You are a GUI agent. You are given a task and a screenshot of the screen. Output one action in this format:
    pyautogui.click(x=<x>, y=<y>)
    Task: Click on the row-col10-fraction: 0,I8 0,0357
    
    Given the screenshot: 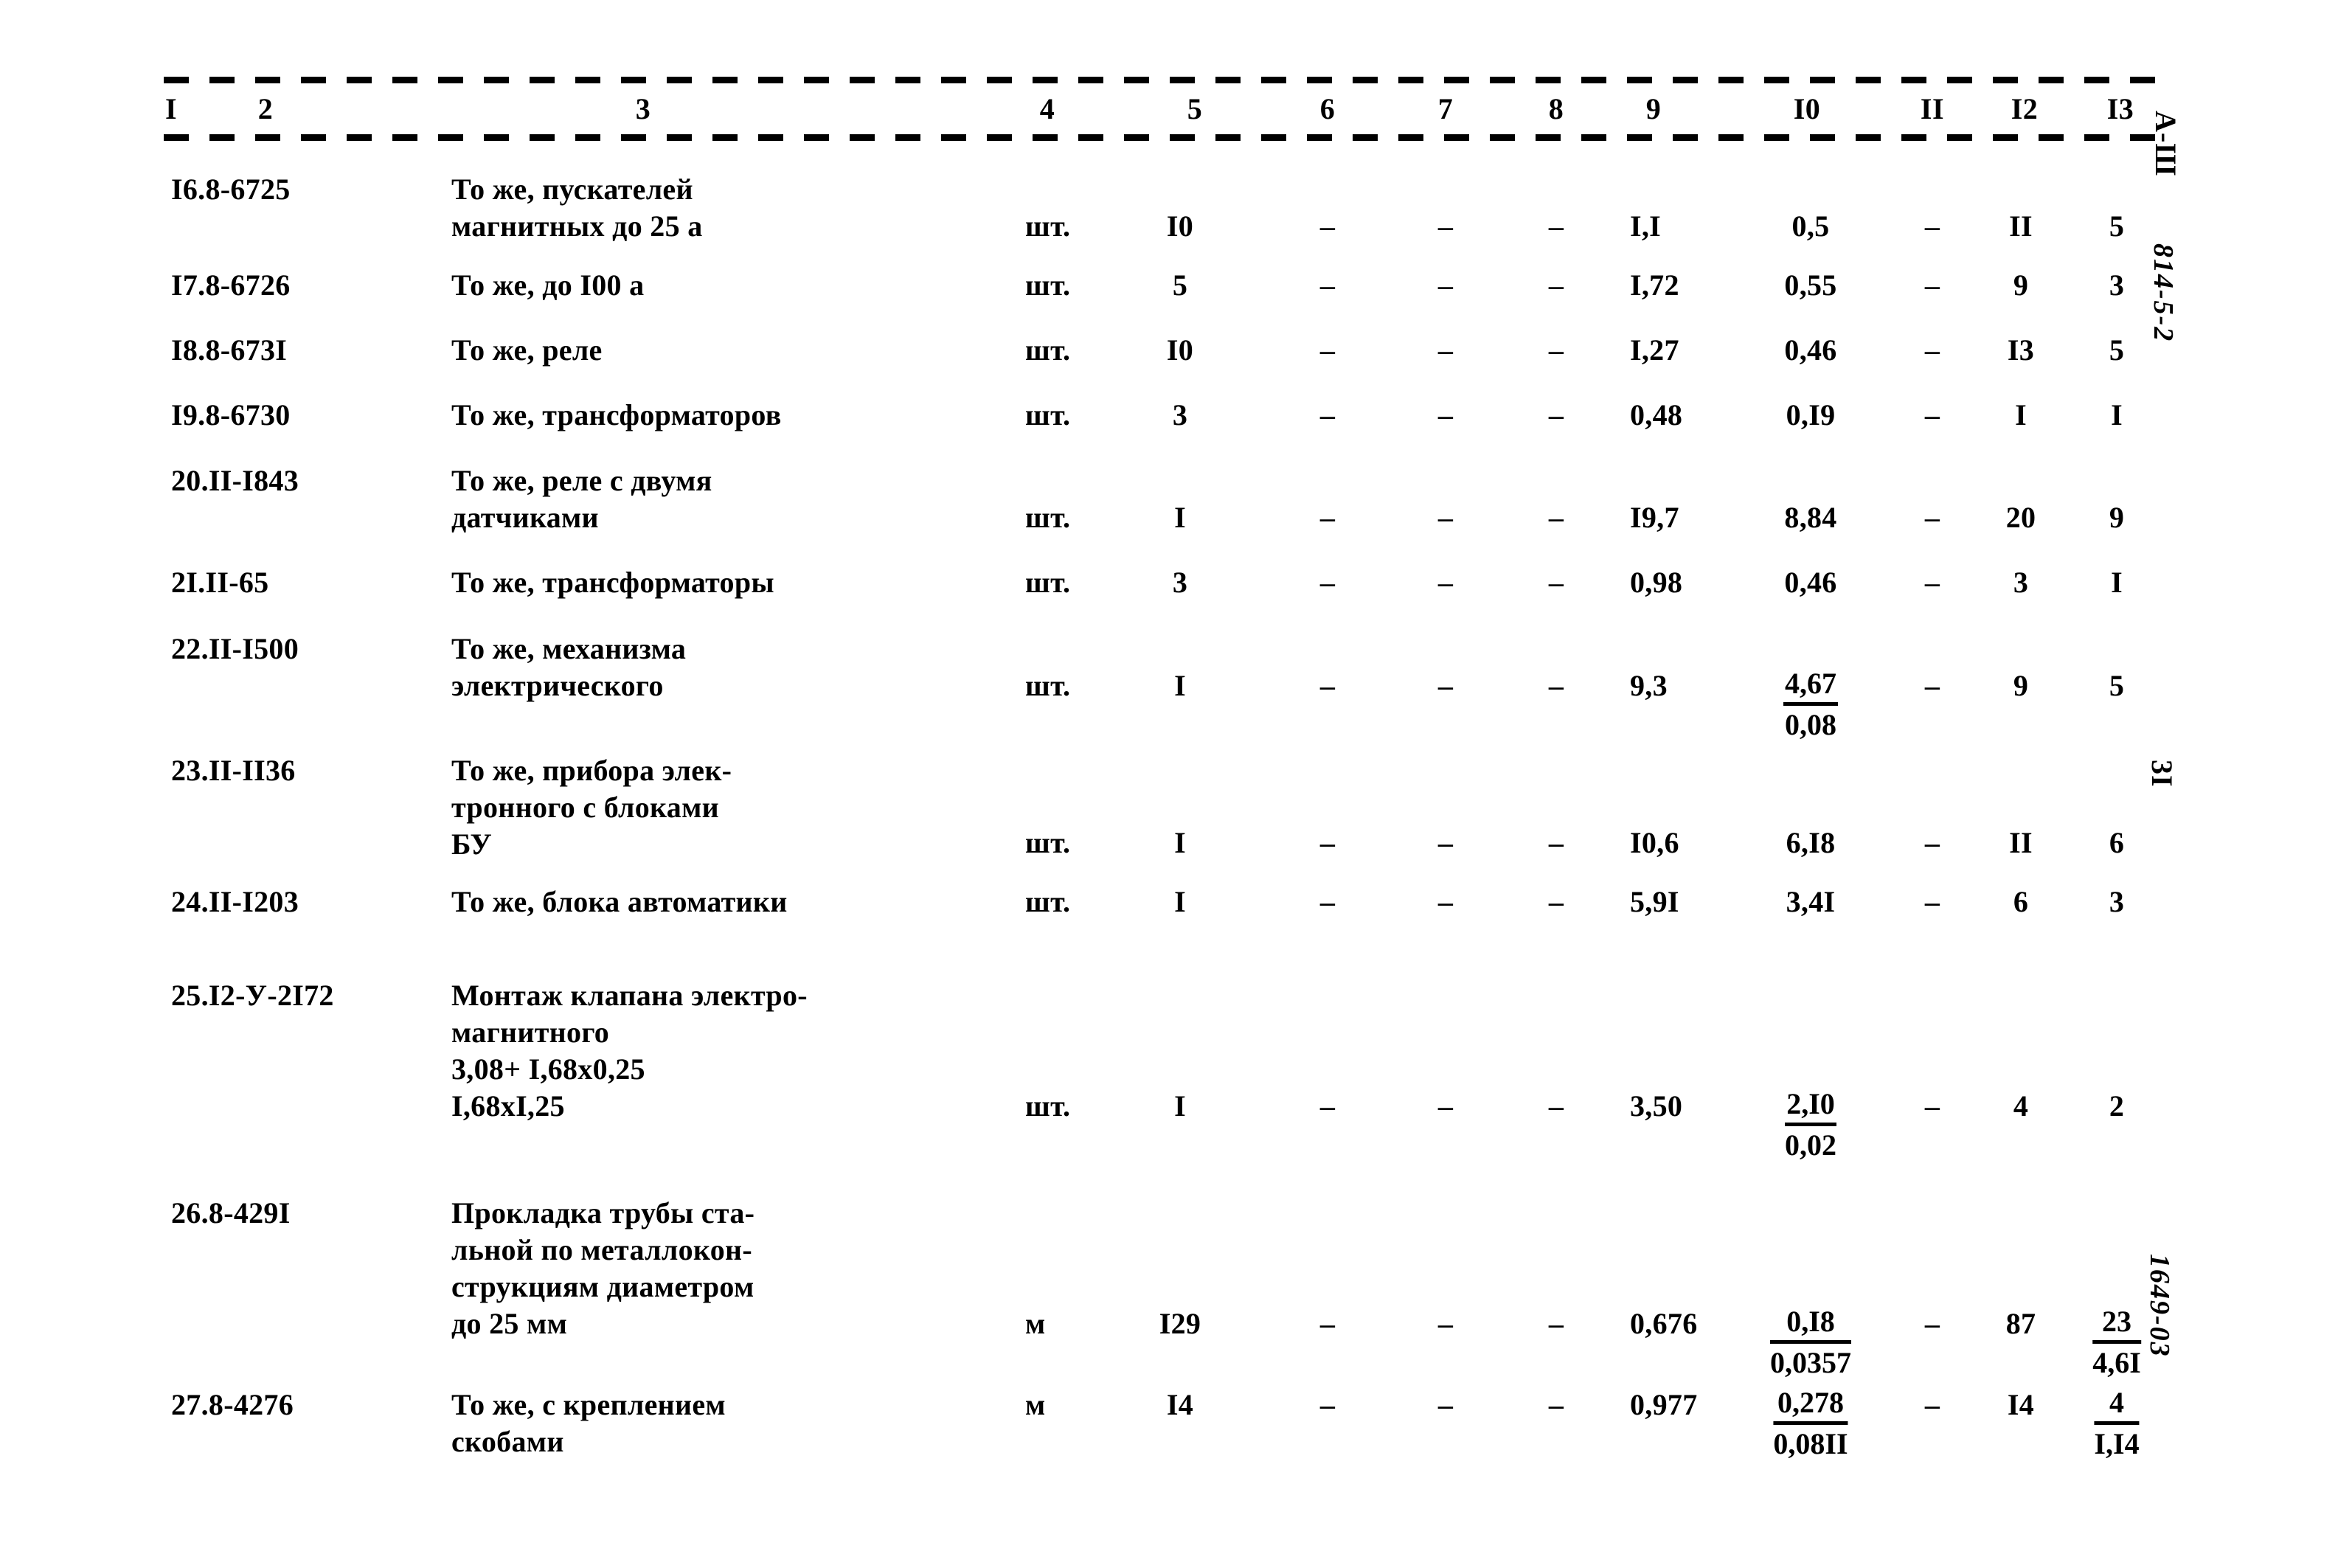 What is the action you would take?
    pyautogui.click(x=1810, y=1342)
    